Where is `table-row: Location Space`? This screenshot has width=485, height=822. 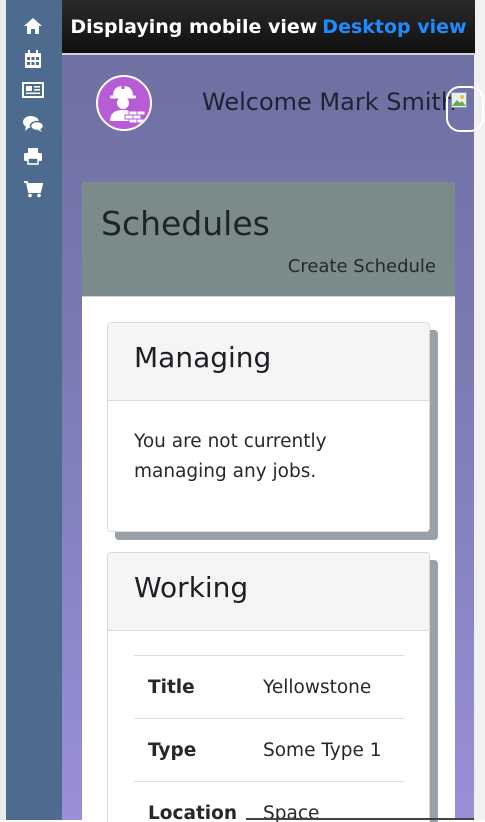 table-row: Location Space is located at coordinates (269, 802).